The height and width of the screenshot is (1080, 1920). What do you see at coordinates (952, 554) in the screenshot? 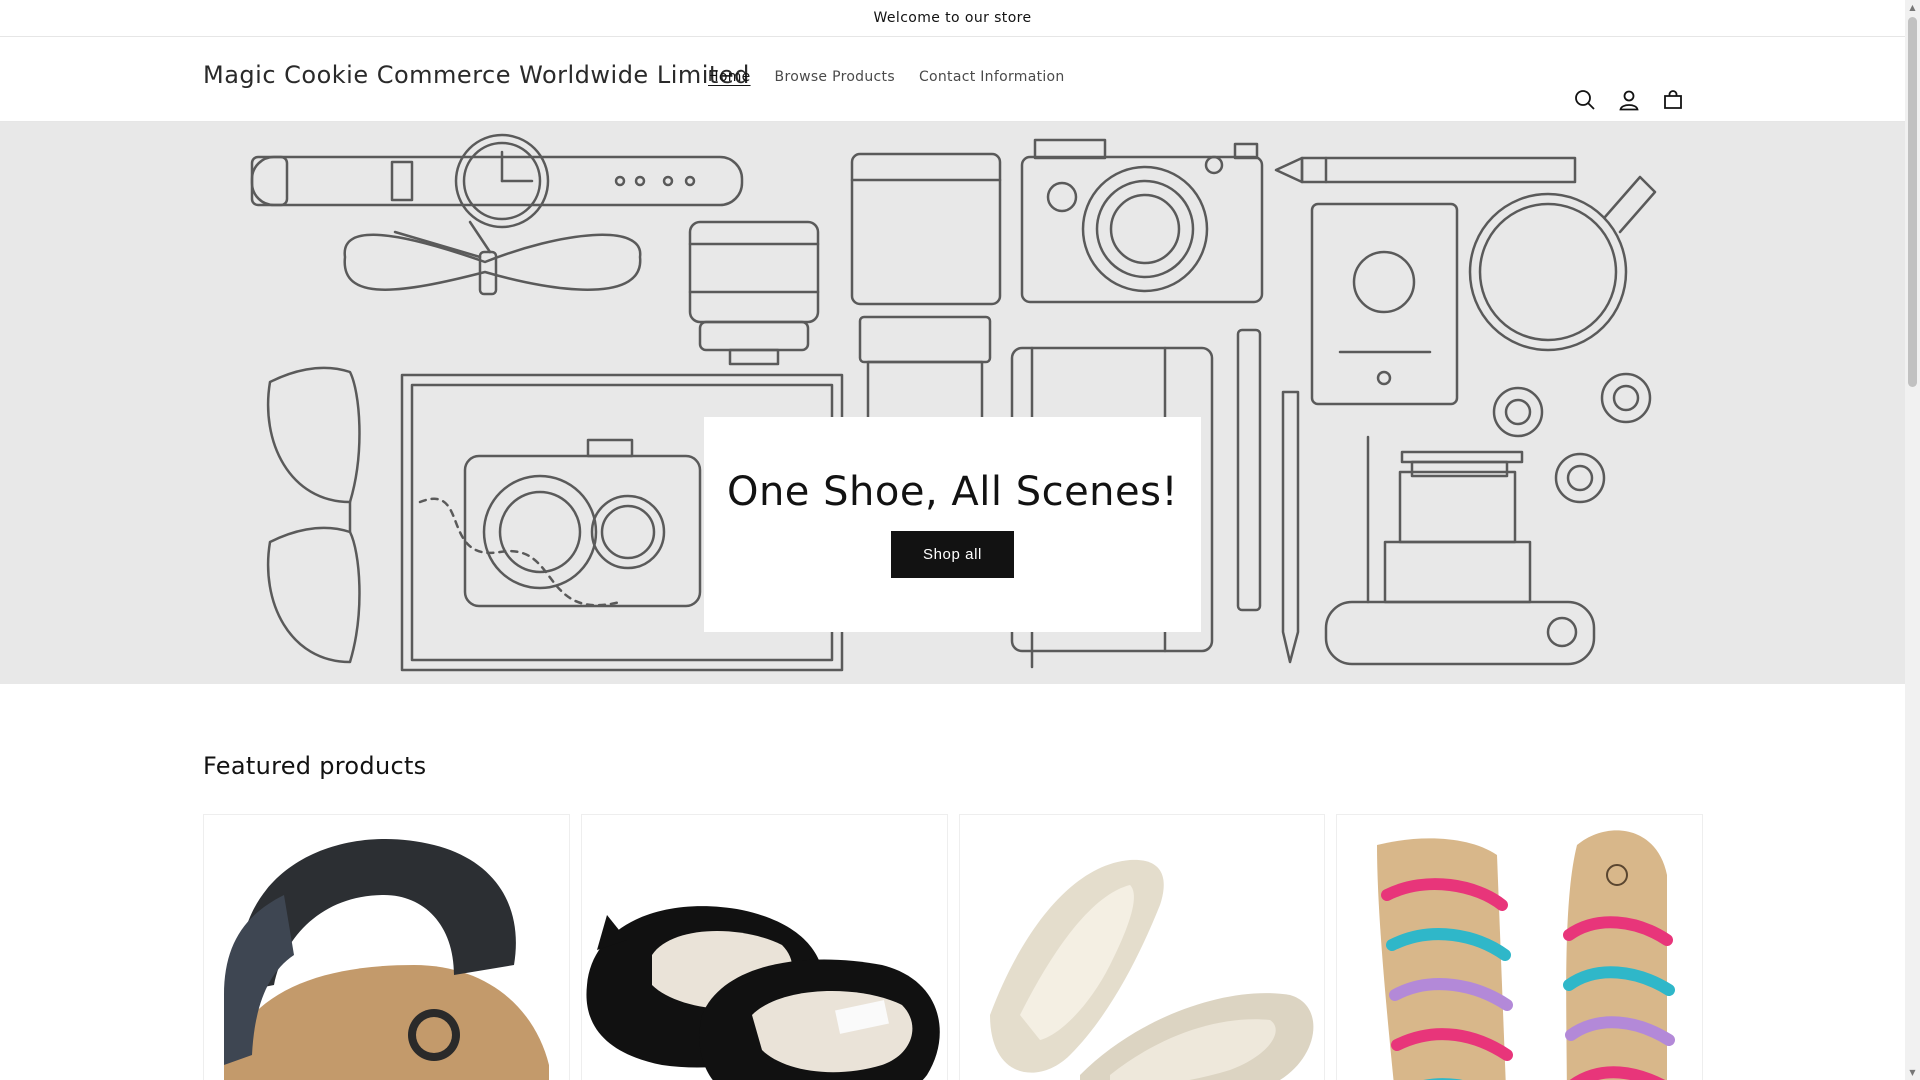
I see `shop-all-button: Shop all` at bounding box center [952, 554].